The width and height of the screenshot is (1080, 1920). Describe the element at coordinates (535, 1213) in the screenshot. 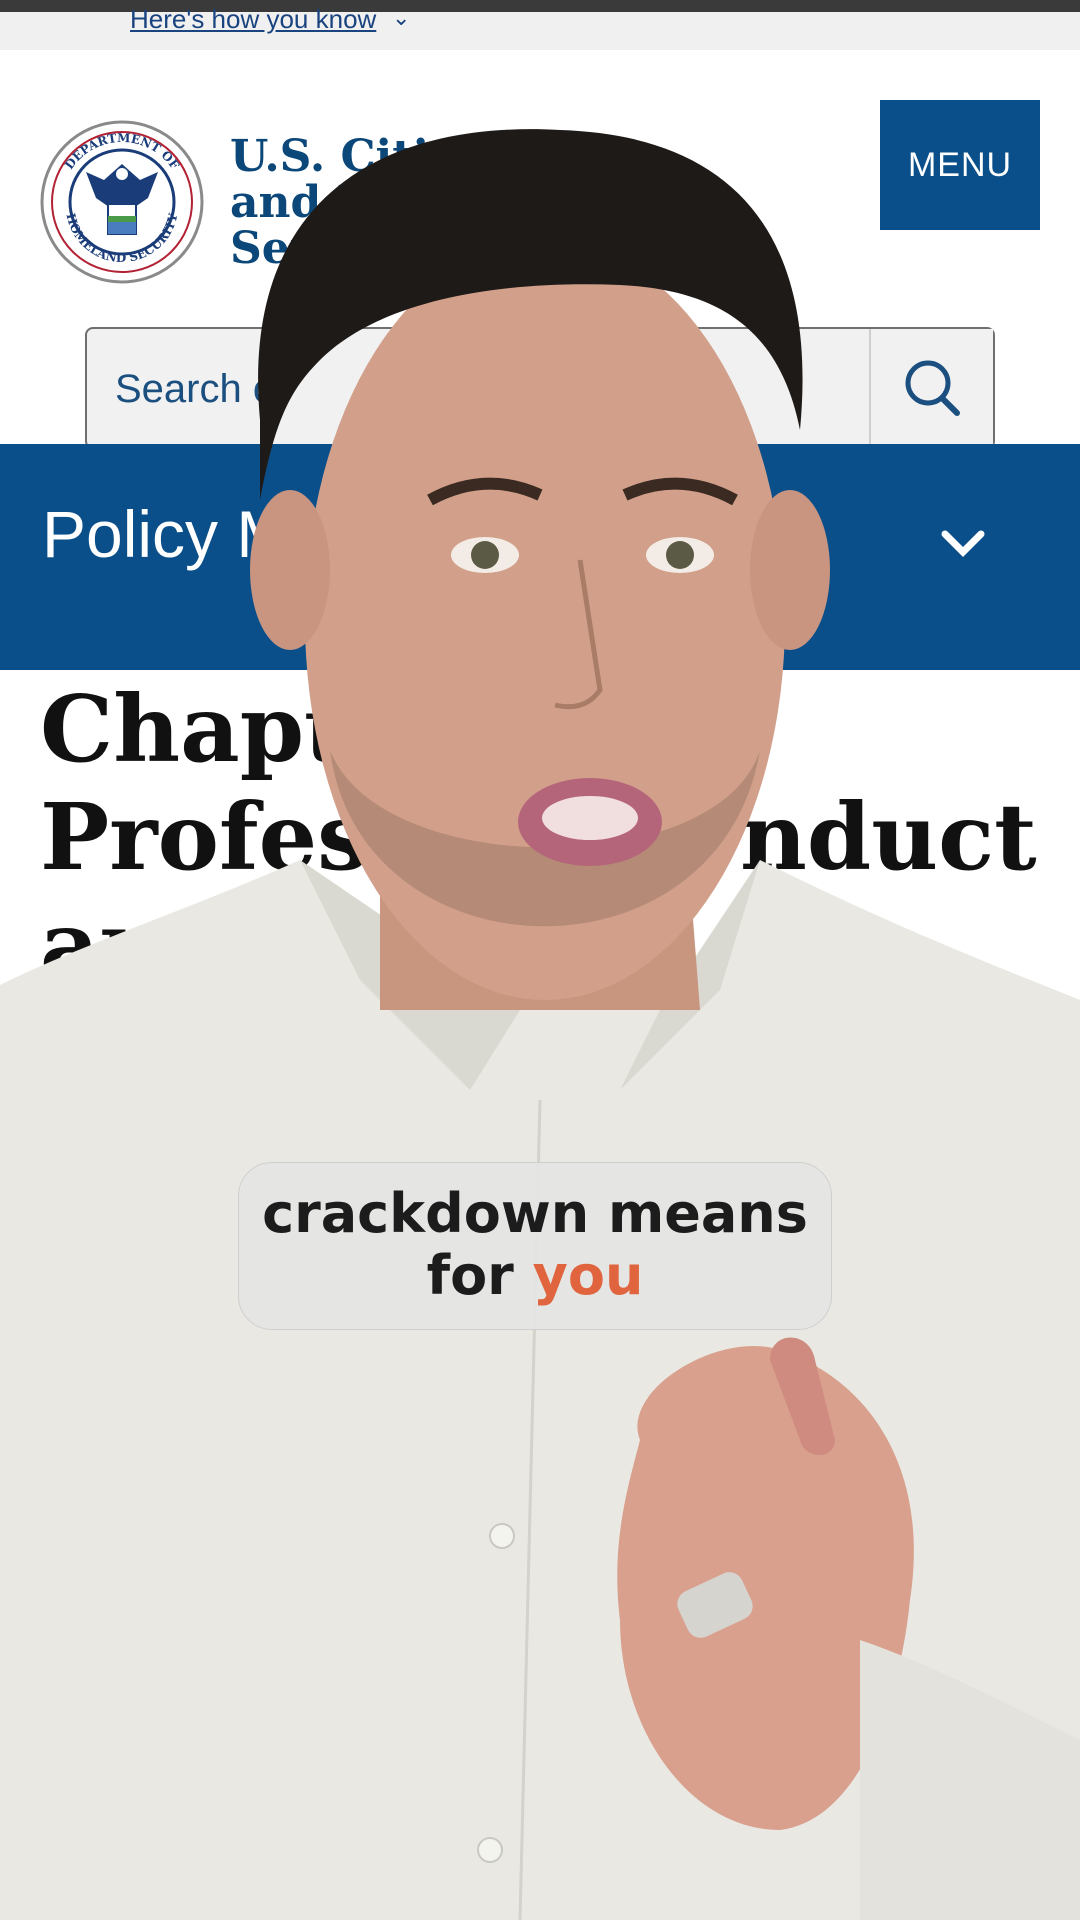

I see `caption-line-1: crackdown means` at that location.